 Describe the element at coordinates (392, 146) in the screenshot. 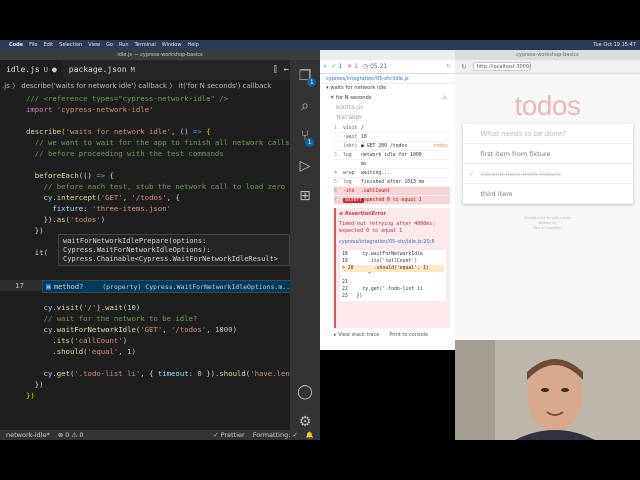

I see `command-row: (xhr) ● GET 200 /todos todos` at that location.